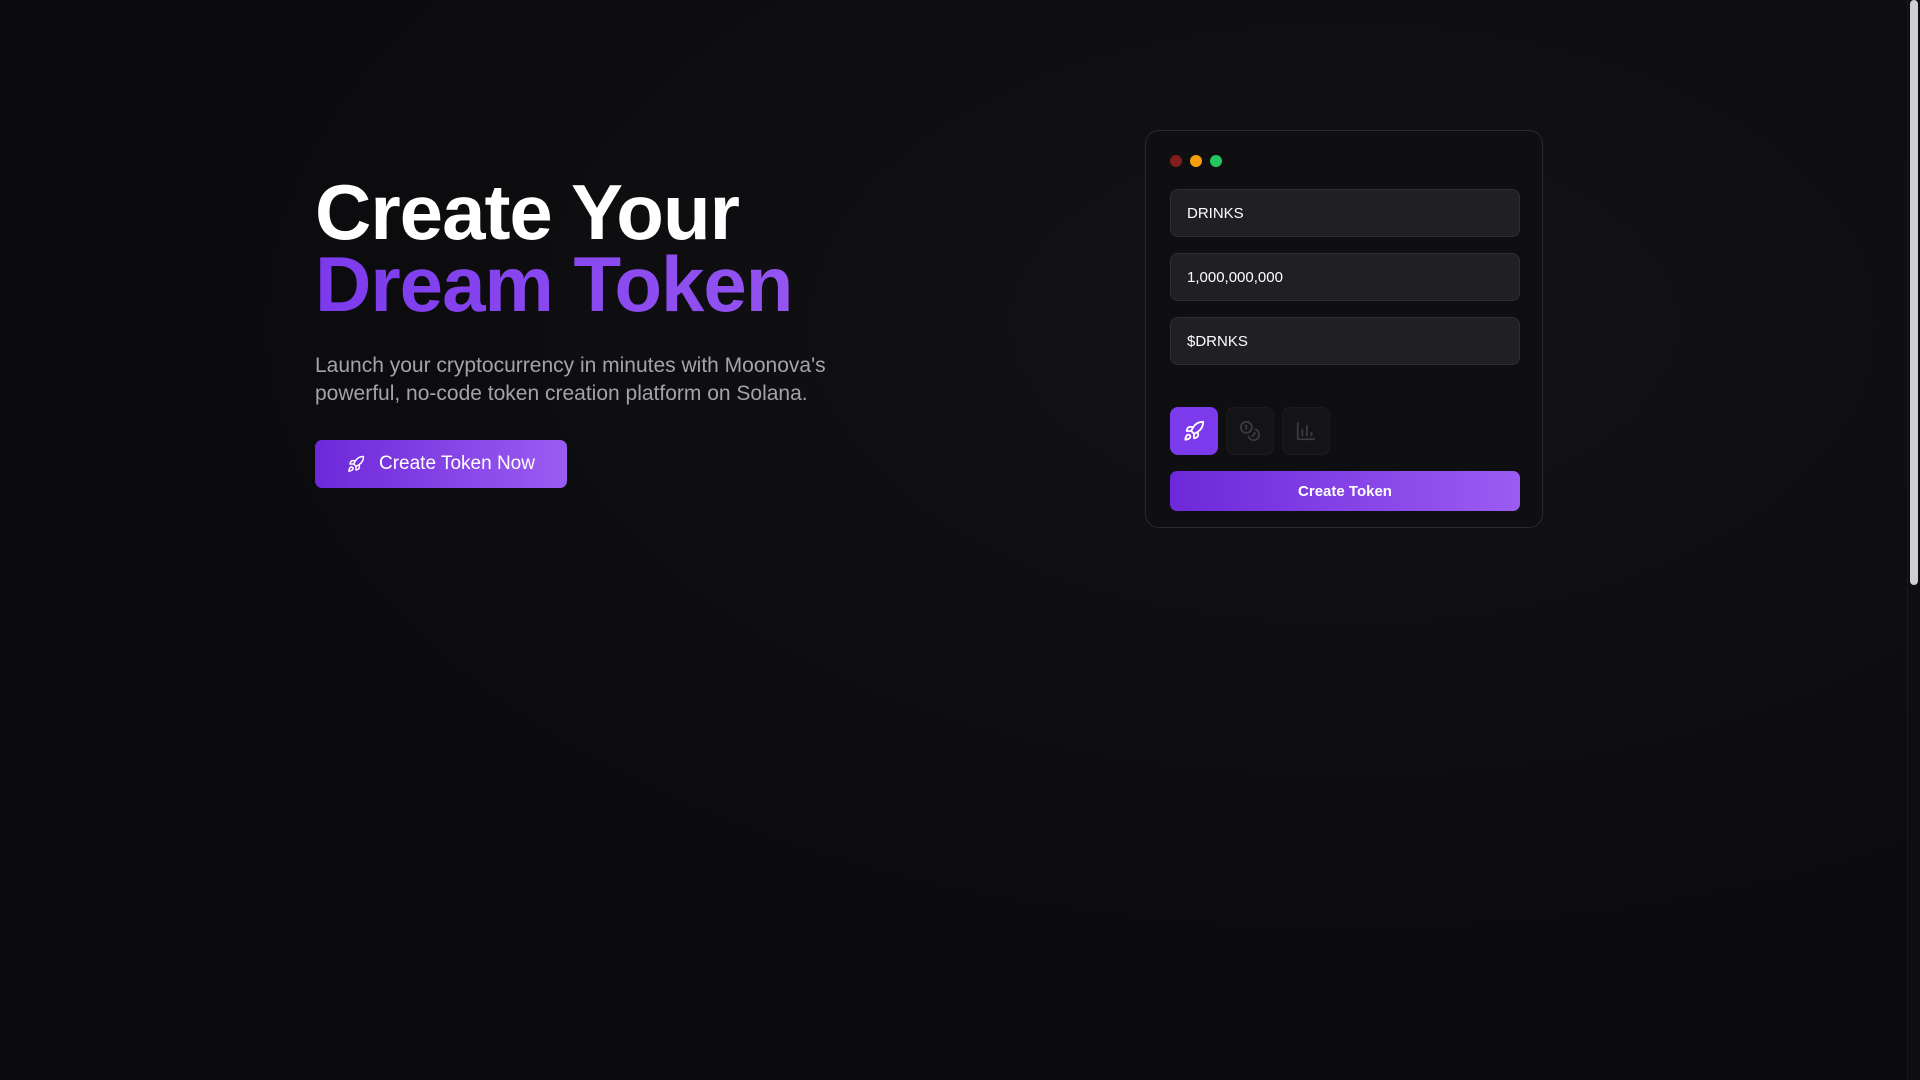  I want to click on window-dots, so click(1344, 161).